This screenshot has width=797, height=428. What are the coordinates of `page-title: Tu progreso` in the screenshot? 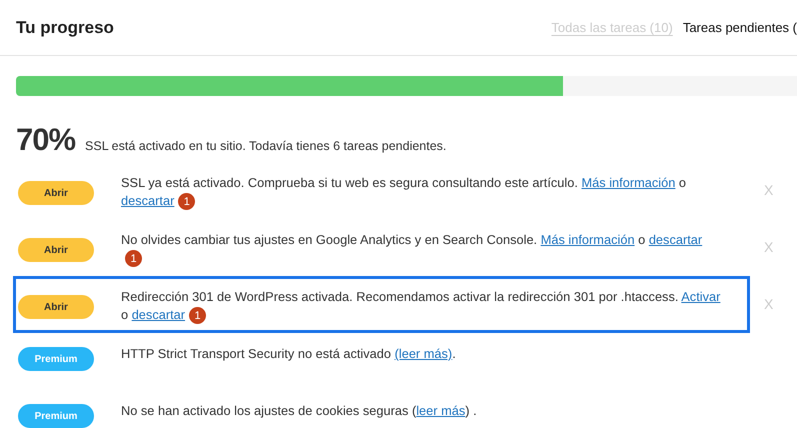 It's located at (65, 28).